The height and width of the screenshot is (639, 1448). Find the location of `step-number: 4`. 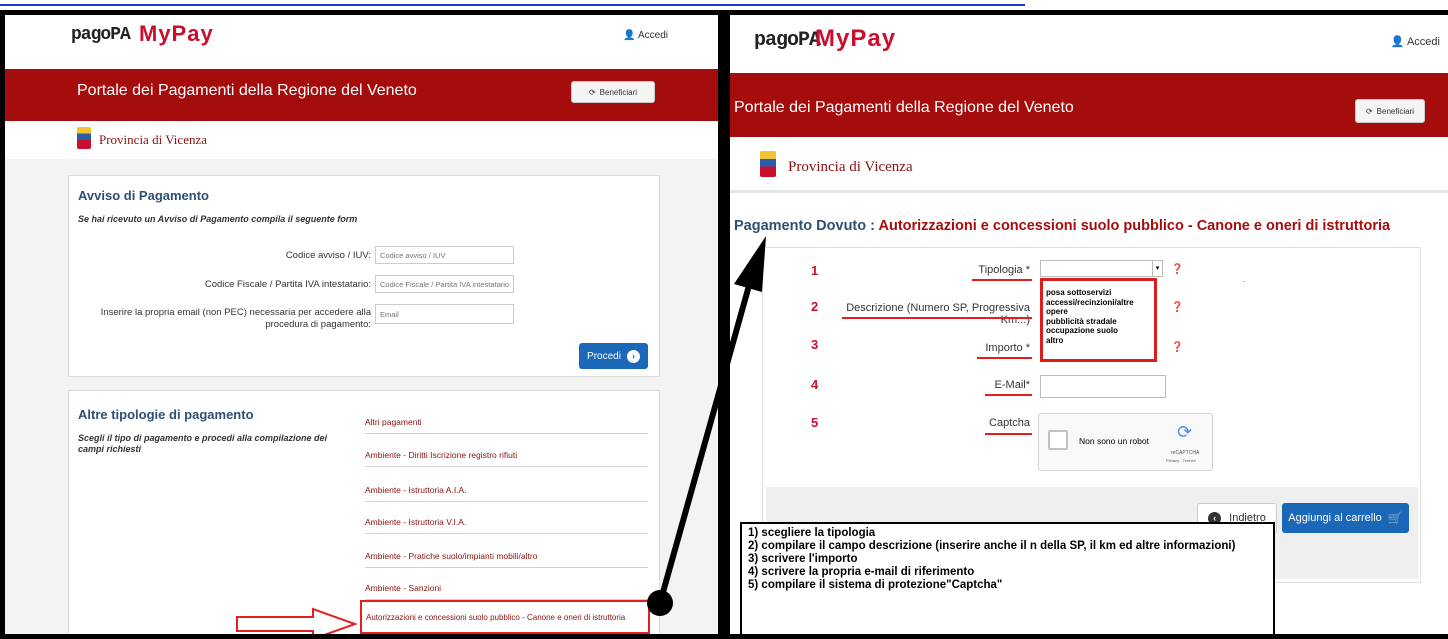

step-number: 4 is located at coordinates (815, 384).